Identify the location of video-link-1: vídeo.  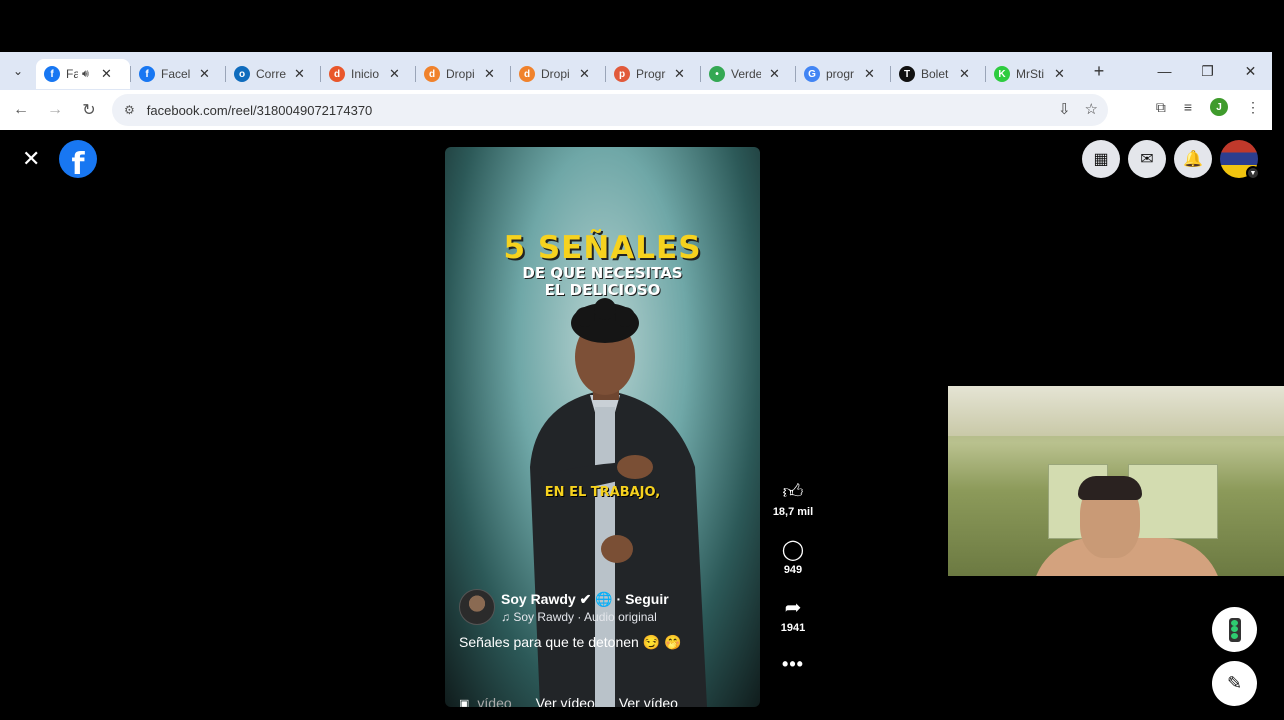
(494, 701).